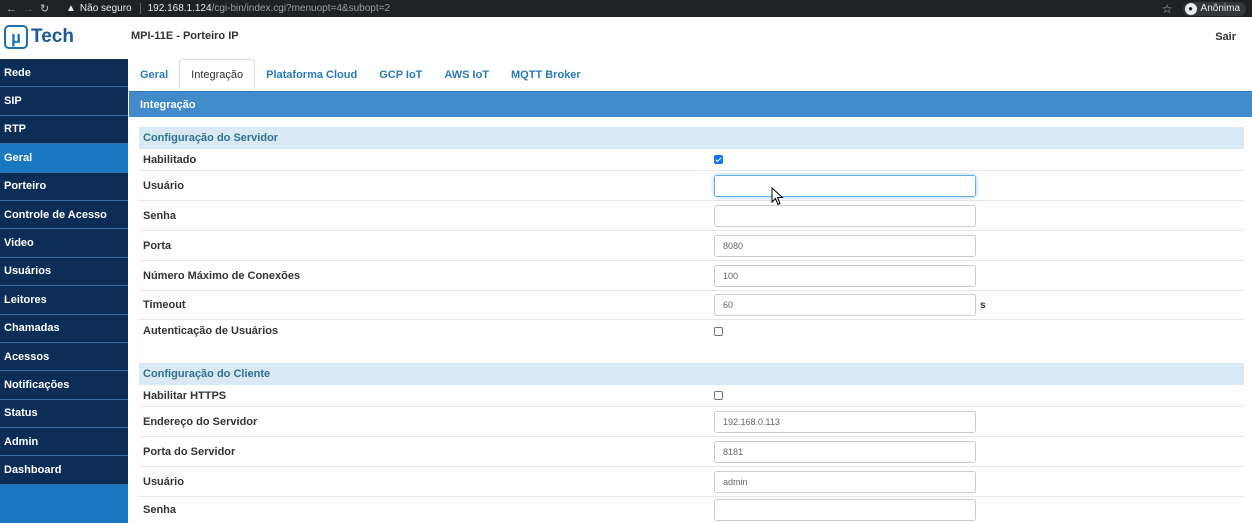  Describe the element at coordinates (71, 8) in the screenshot. I see `warning-icon: ▲` at that location.